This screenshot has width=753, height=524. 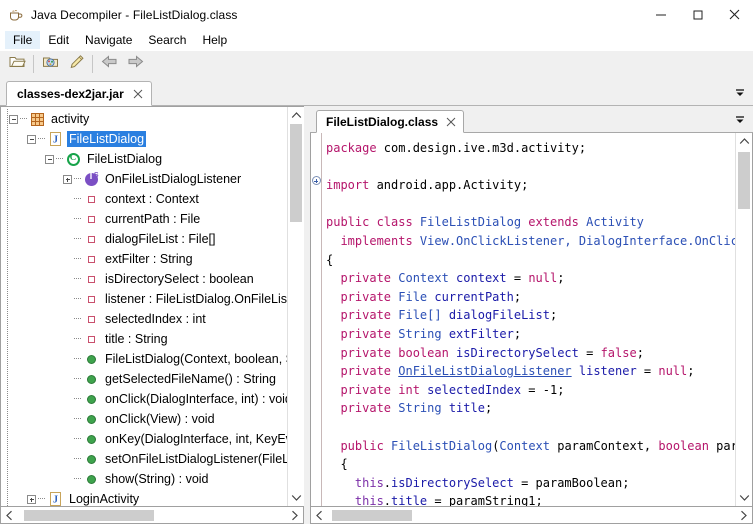 I want to click on editor-horizontal-scrollbar, so click(x=531, y=515).